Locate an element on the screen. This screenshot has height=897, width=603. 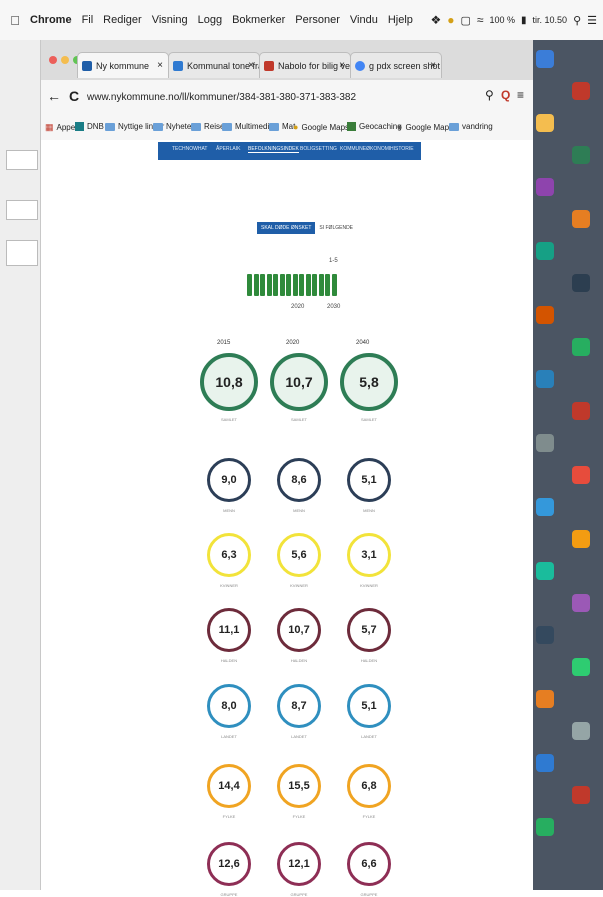
search-icon: ⚲ is located at coordinates (489, 95).